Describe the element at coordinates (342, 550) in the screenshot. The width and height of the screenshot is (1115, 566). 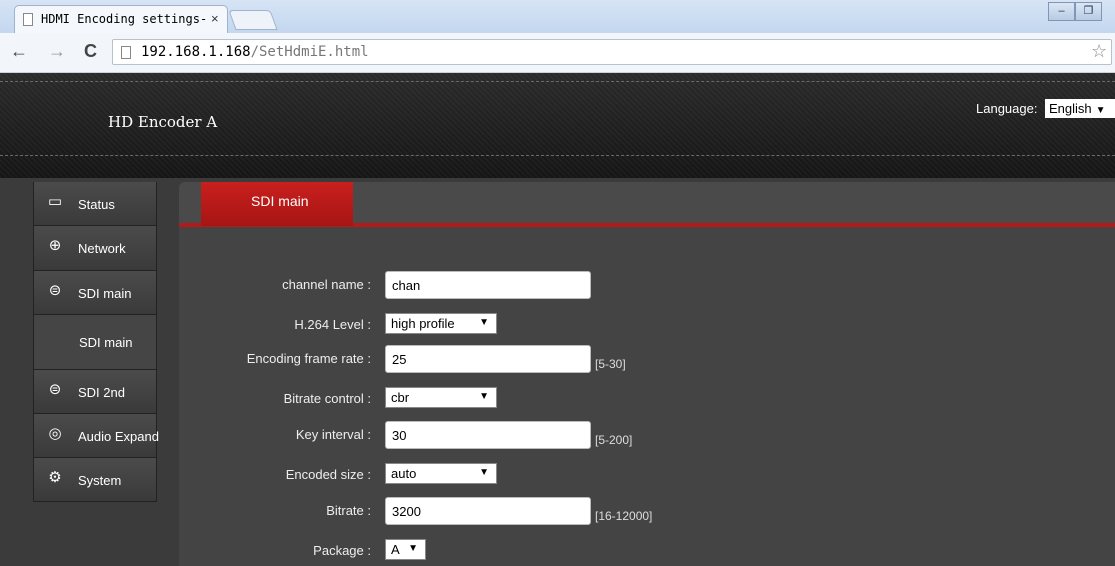
I see `package-label: Package :` at that location.